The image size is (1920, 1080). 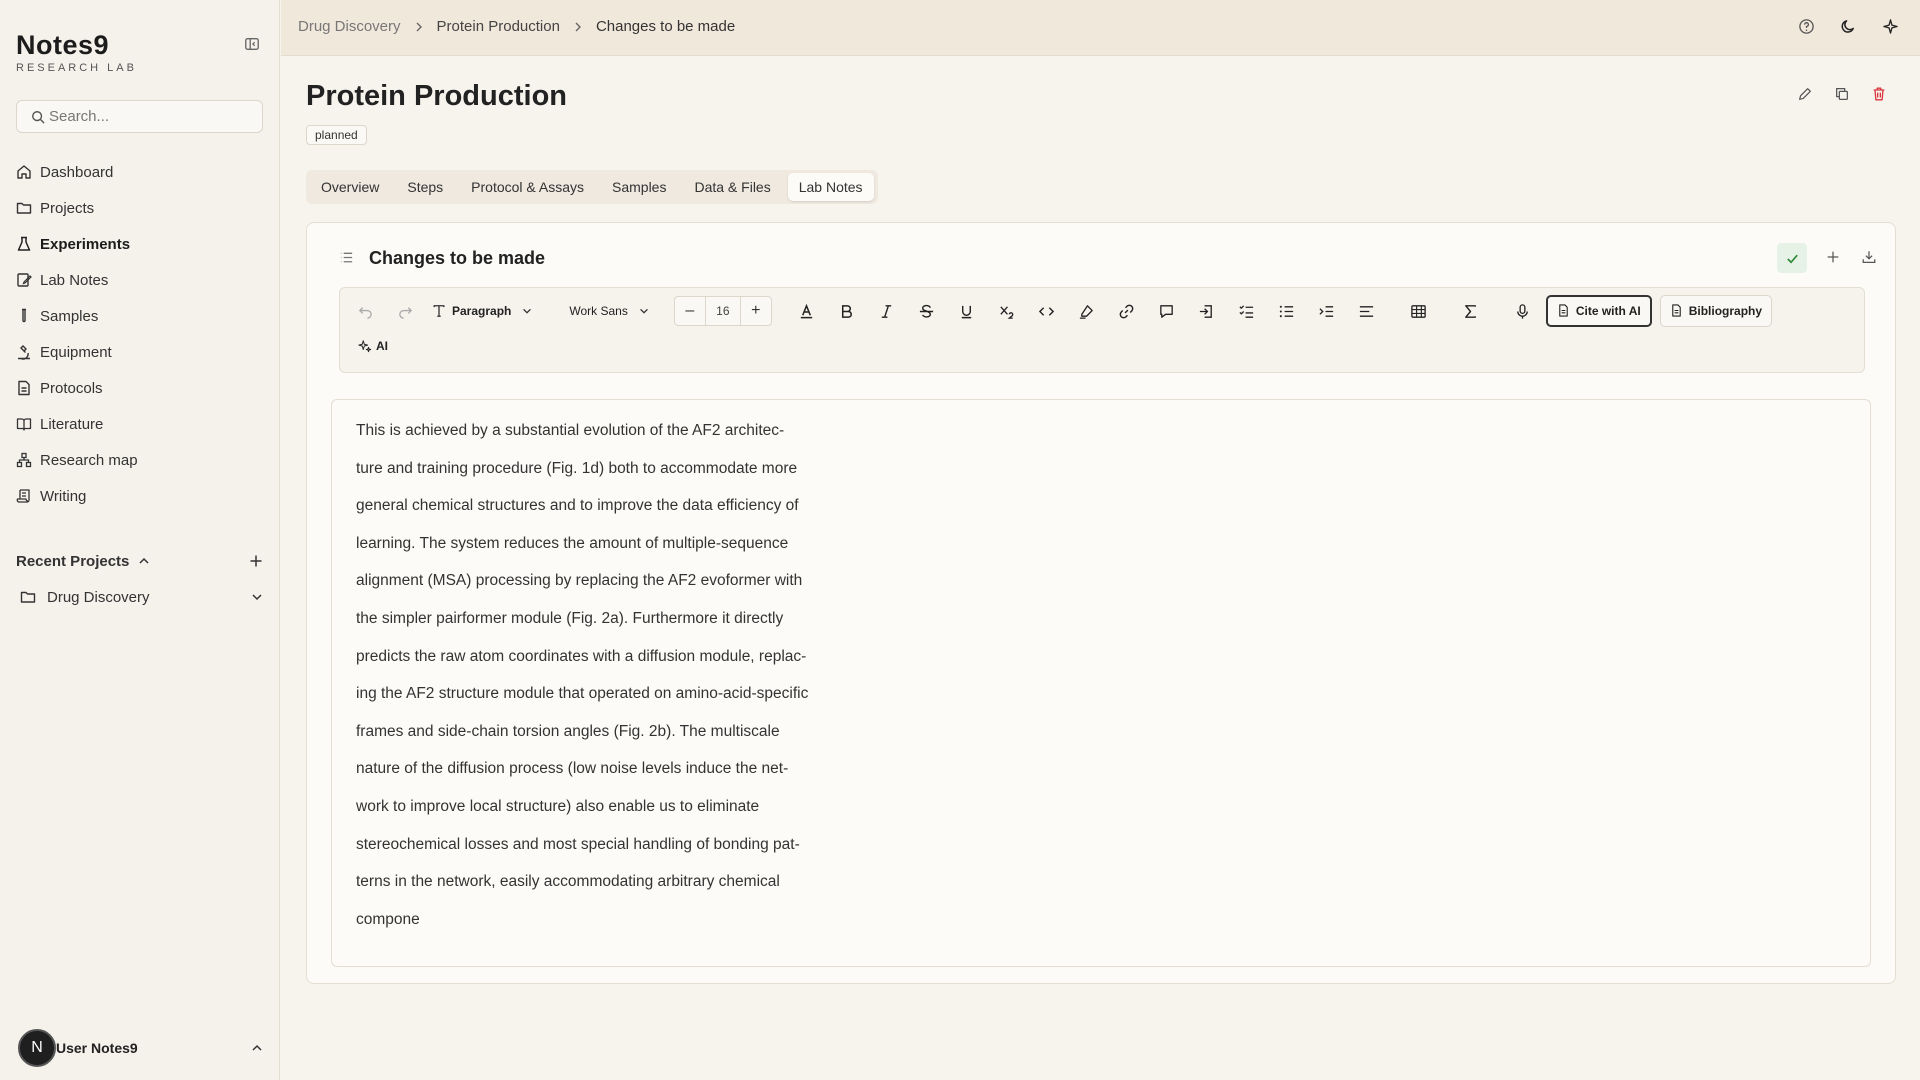 What do you see at coordinates (24, 244) in the screenshot?
I see `flask-icon` at bounding box center [24, 244].